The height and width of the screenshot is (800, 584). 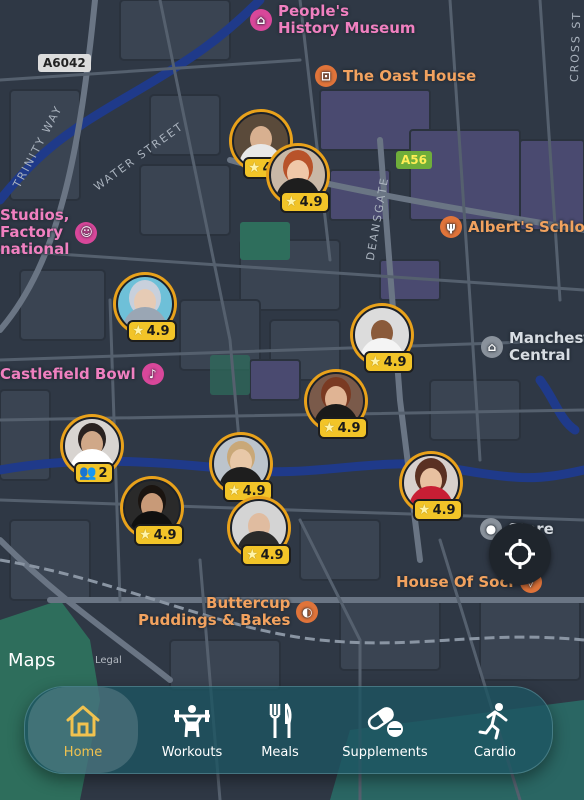 I want to click on bottom-tab-bar: Home Workouts Meals Supplements Cardio, so click(x=288, y=730).